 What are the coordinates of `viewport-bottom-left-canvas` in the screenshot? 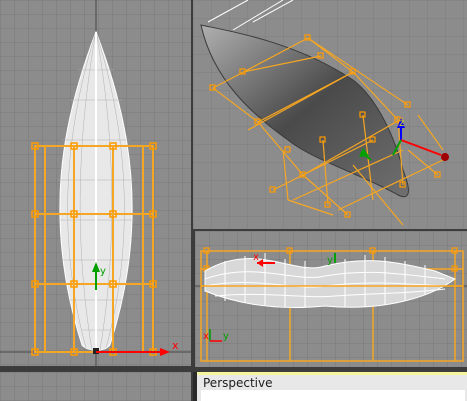 It's located at (95, 386).